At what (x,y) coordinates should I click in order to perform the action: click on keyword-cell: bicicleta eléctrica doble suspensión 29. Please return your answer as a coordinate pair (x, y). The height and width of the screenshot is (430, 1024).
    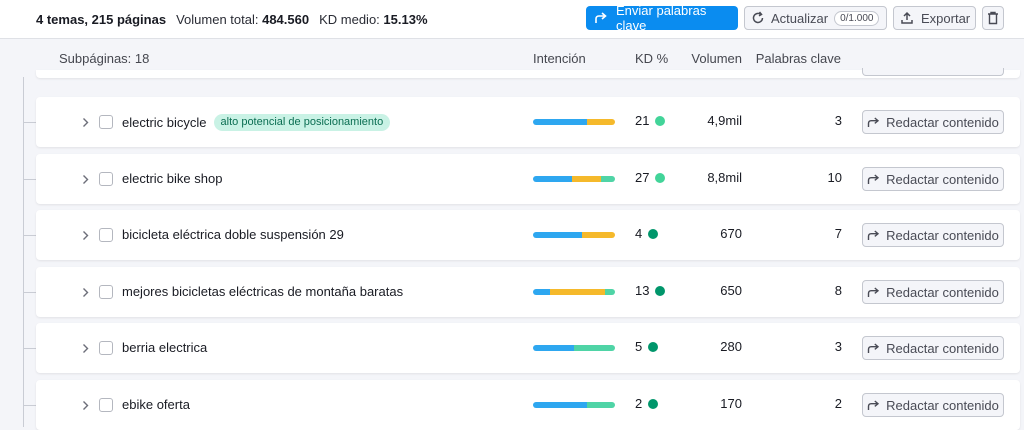
    Looking at the image, I should click on (233, 234).